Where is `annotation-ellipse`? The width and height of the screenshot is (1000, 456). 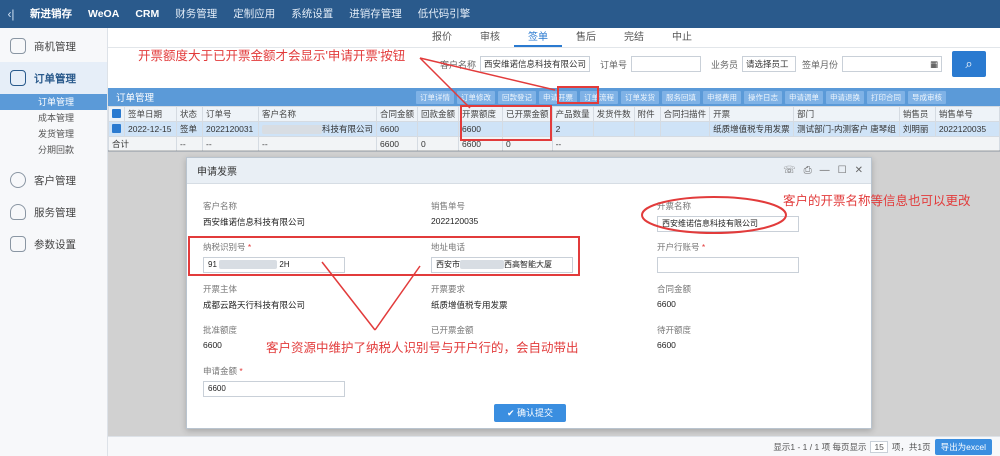 annotation-ellipse is located at coordinates (714, 215).